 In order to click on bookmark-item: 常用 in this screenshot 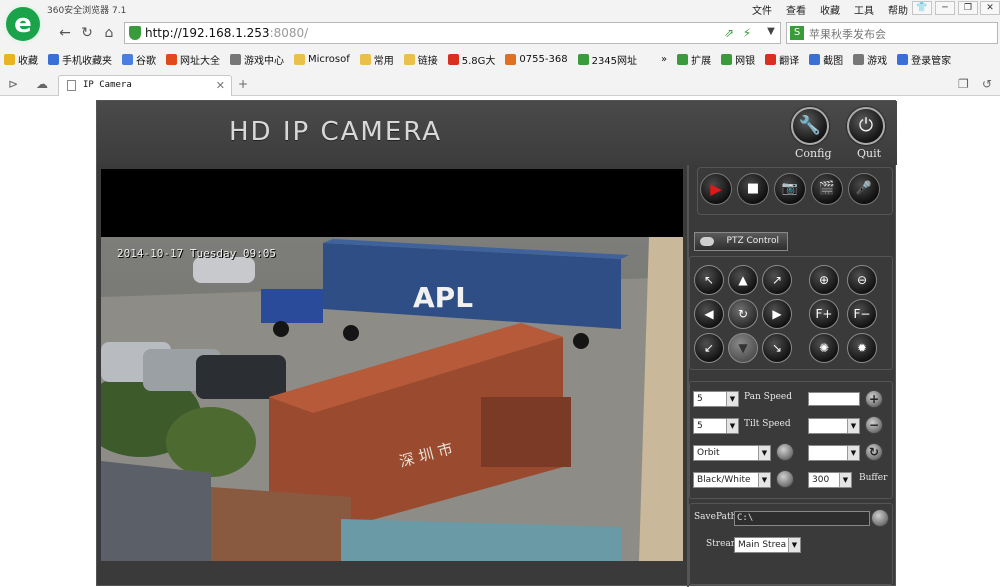, I will do `click(376, 59)`.